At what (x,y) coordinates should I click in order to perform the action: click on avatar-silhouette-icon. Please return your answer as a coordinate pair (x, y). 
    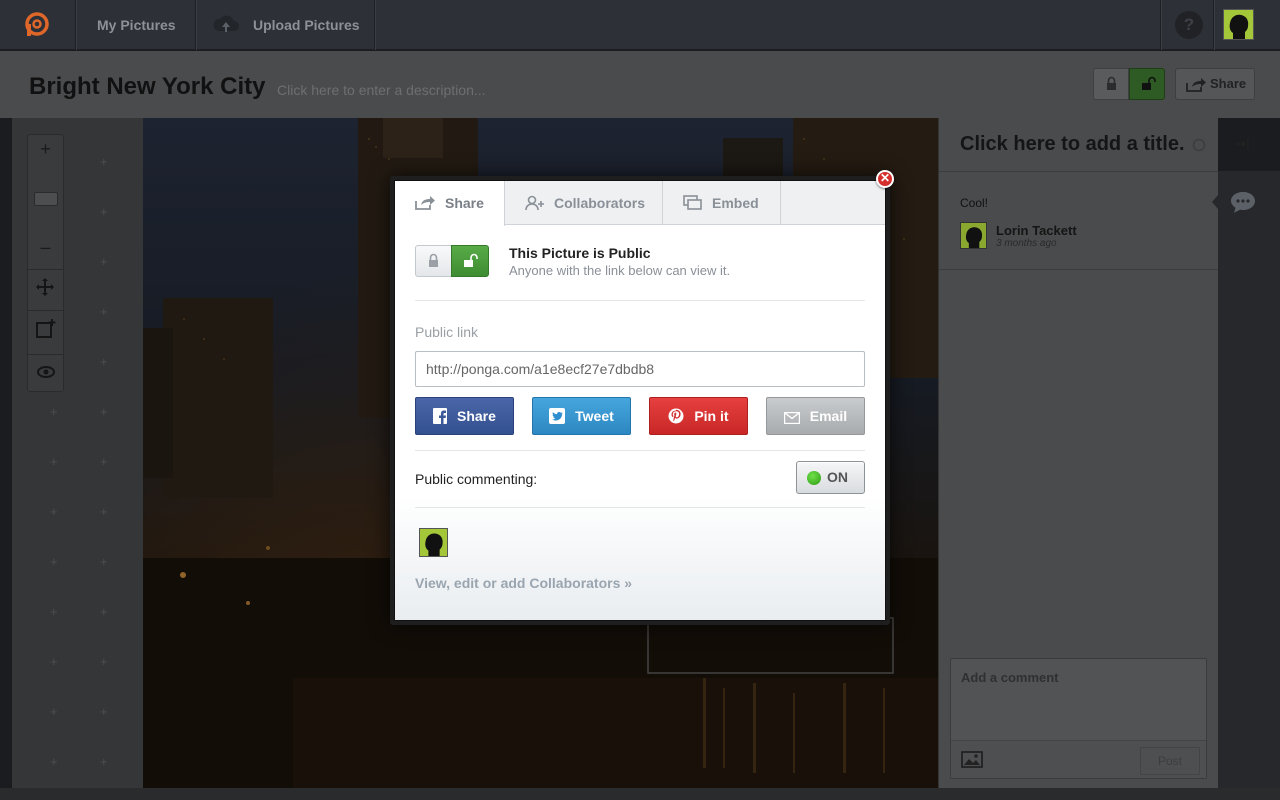
    Looking at the image, I should click on (434, 544).